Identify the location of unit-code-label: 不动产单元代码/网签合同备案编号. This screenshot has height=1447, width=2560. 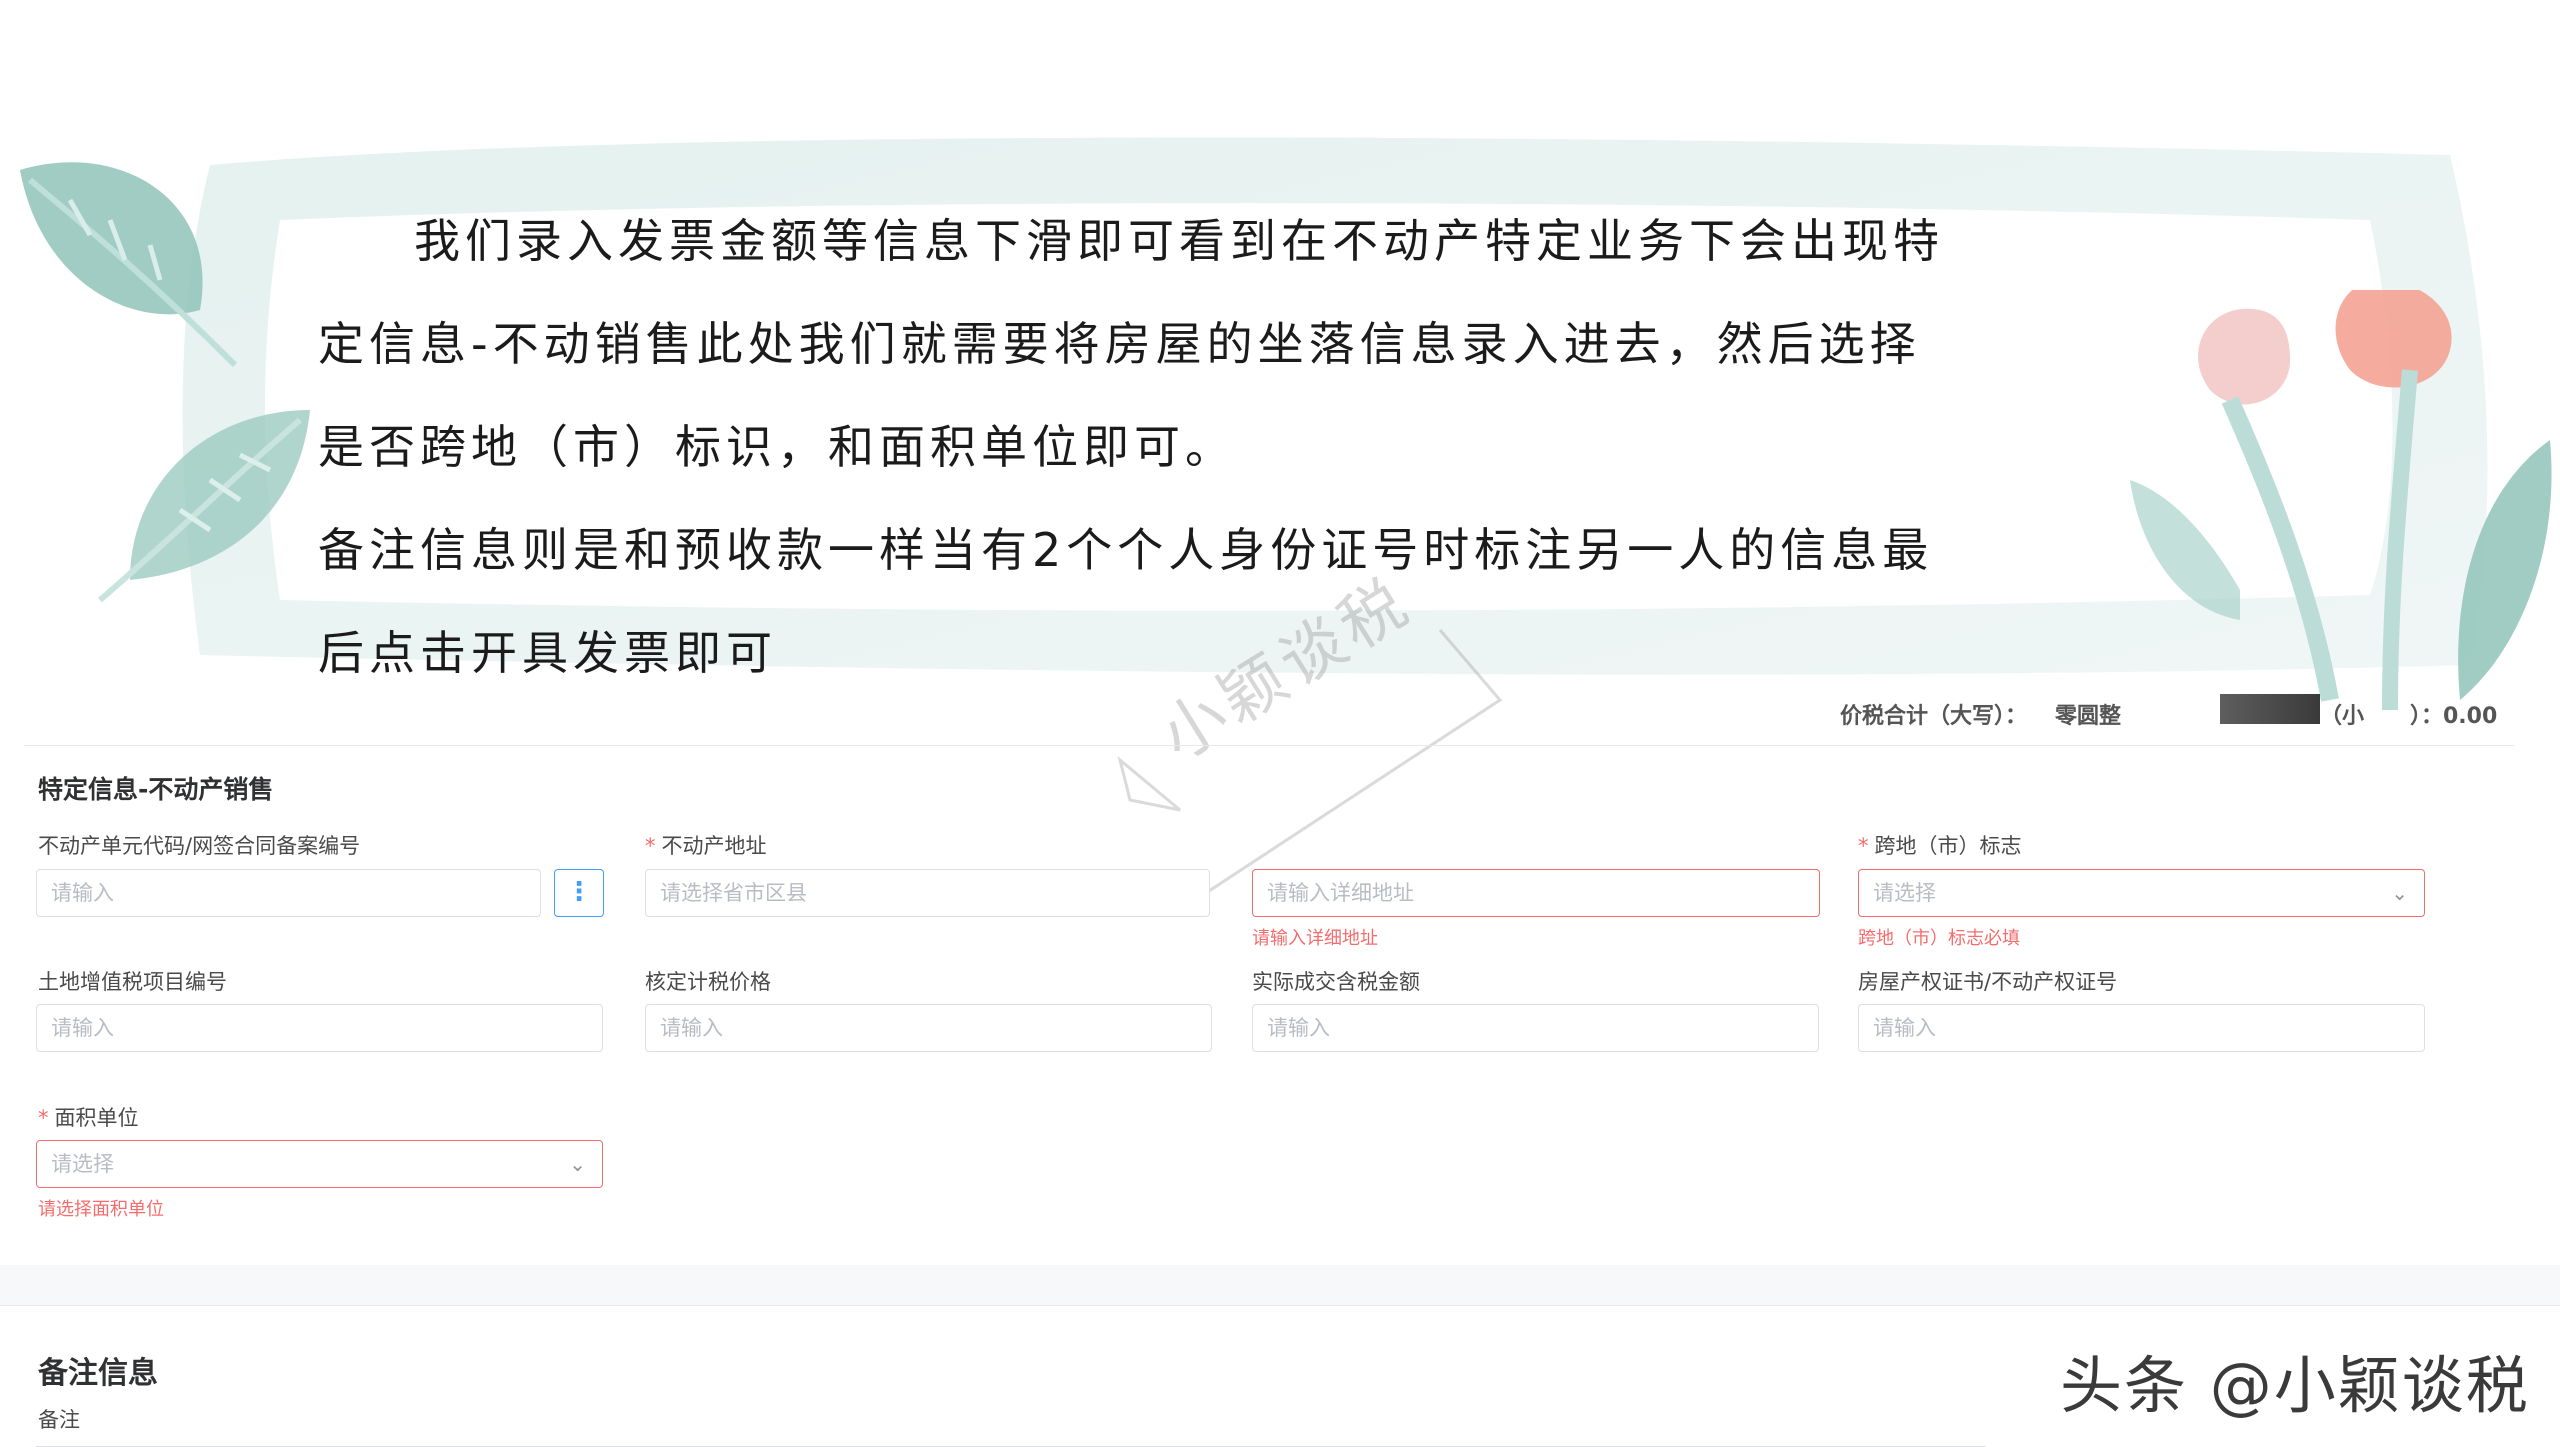
(199, 846).